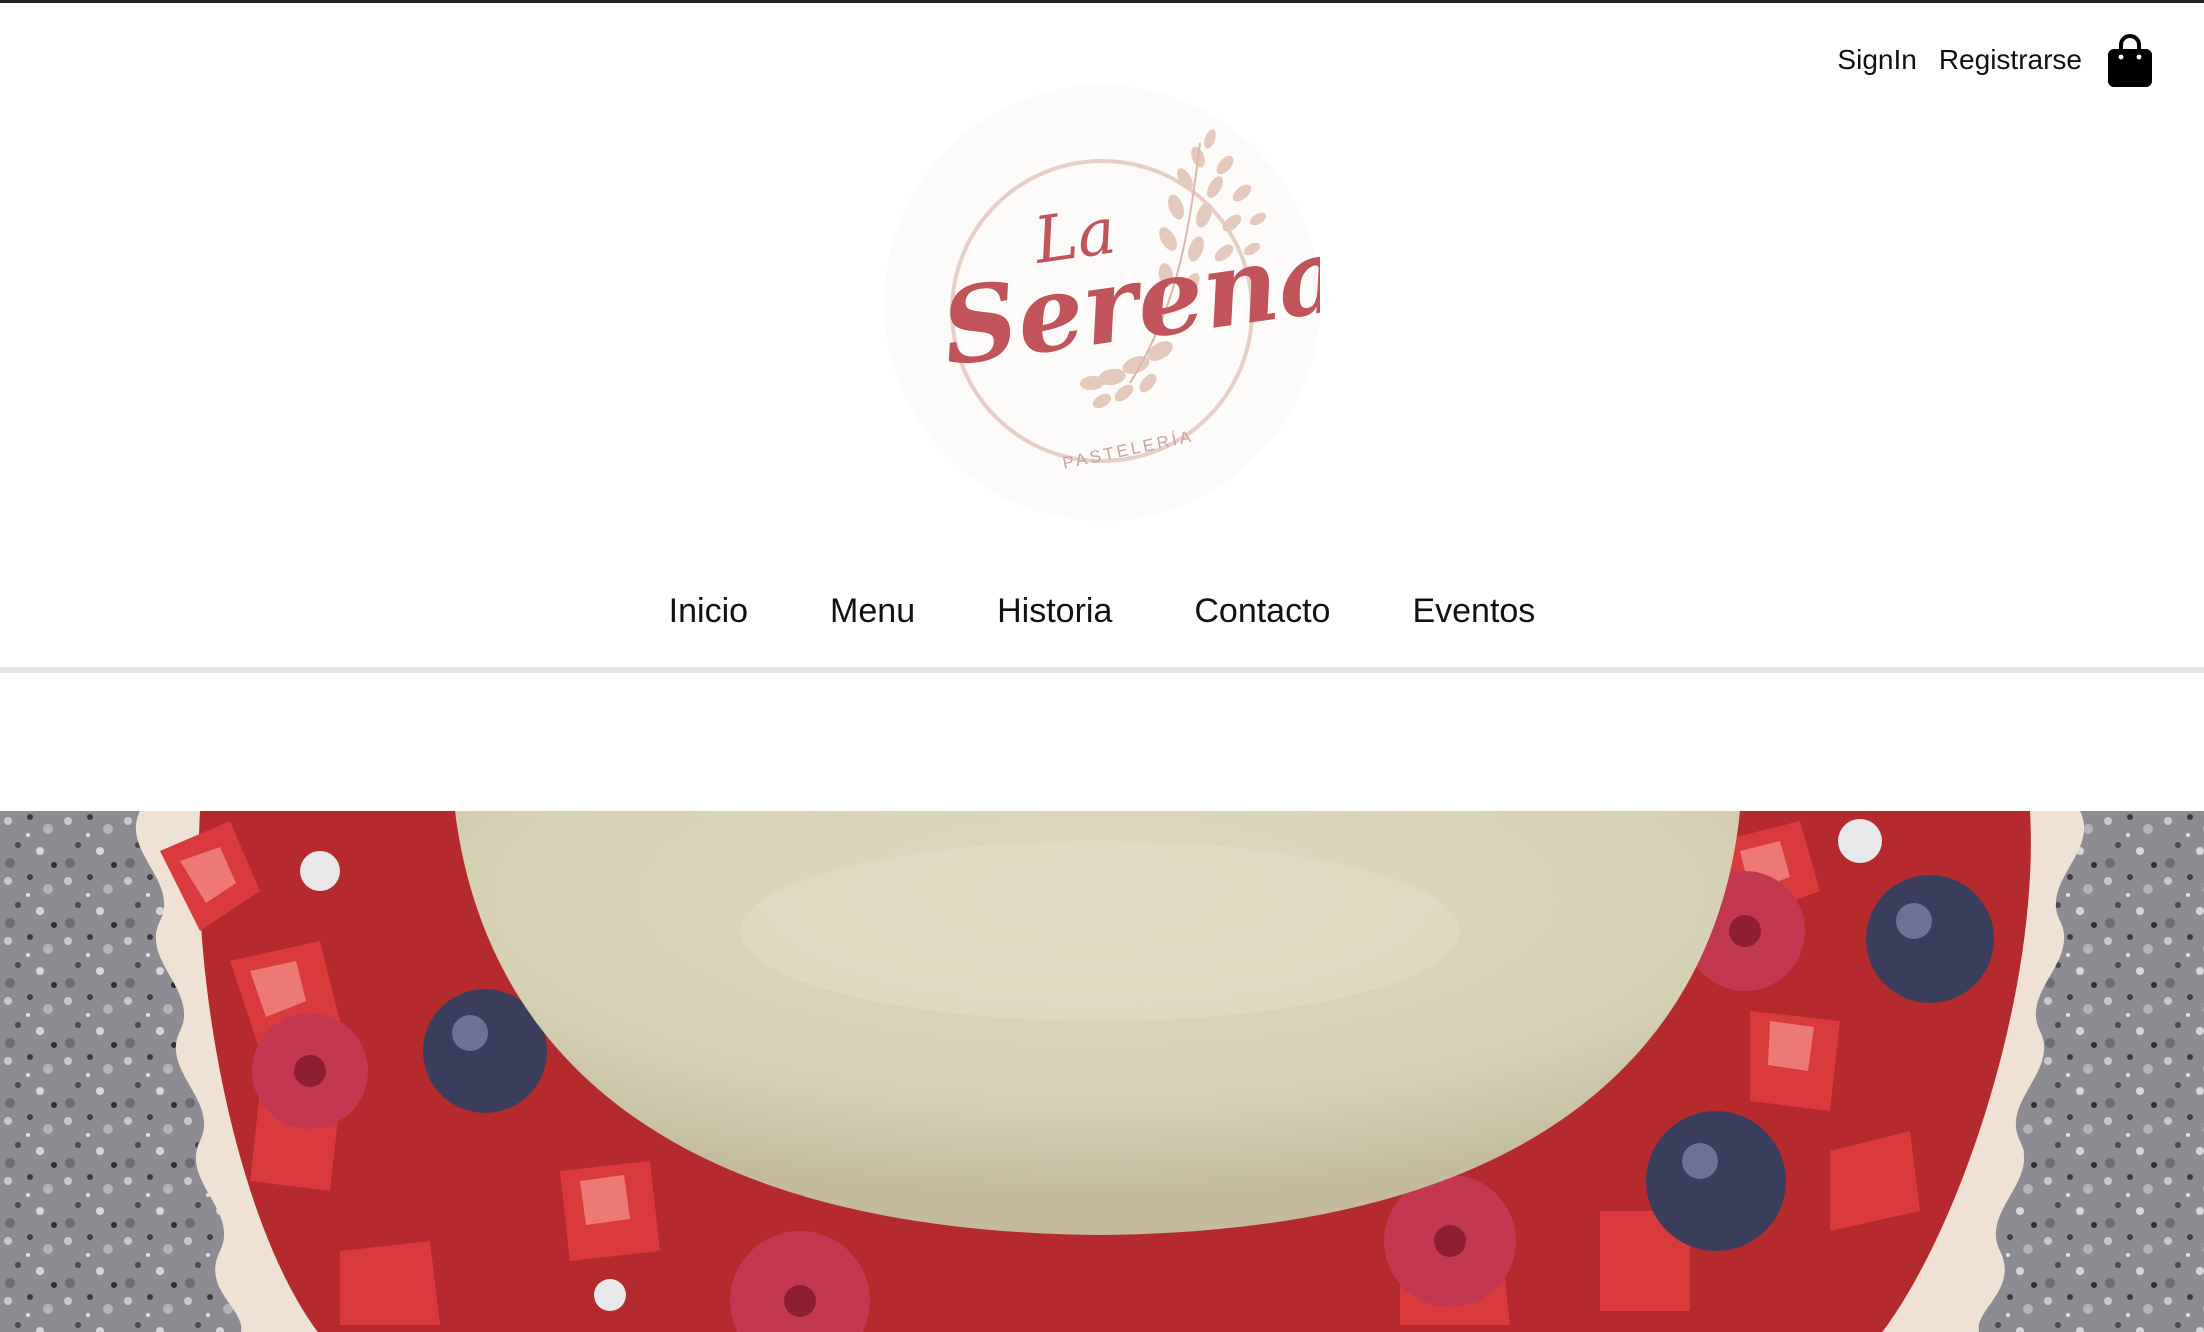  What do you see at coordinates (2010, 60) in the screenshot?
I see `register-link: Registrarse` at bounding box center [2010, 60].